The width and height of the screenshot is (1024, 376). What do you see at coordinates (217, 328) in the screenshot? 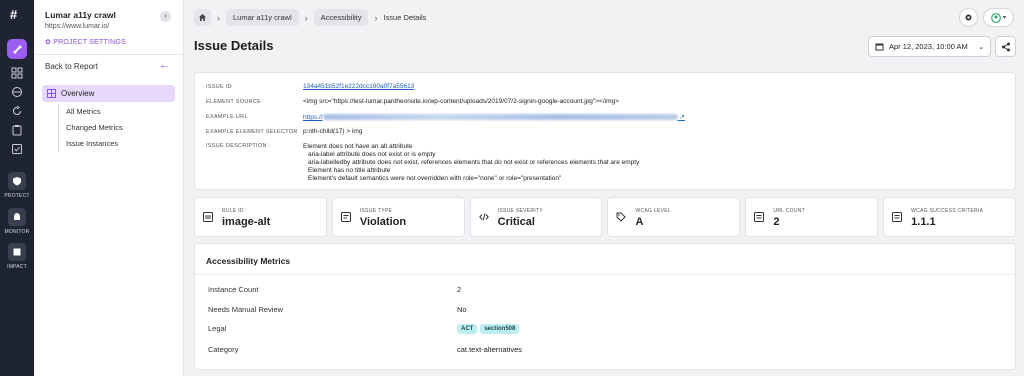
I see `metric-key: Legal` at bounding box center [217, 328].